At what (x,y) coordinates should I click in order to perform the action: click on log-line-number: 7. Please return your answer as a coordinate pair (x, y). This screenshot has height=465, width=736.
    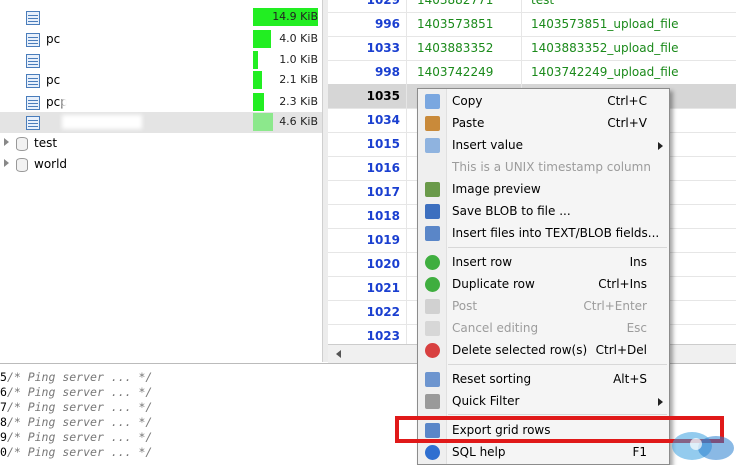
    Looking at the image, I should click on (3, 407).